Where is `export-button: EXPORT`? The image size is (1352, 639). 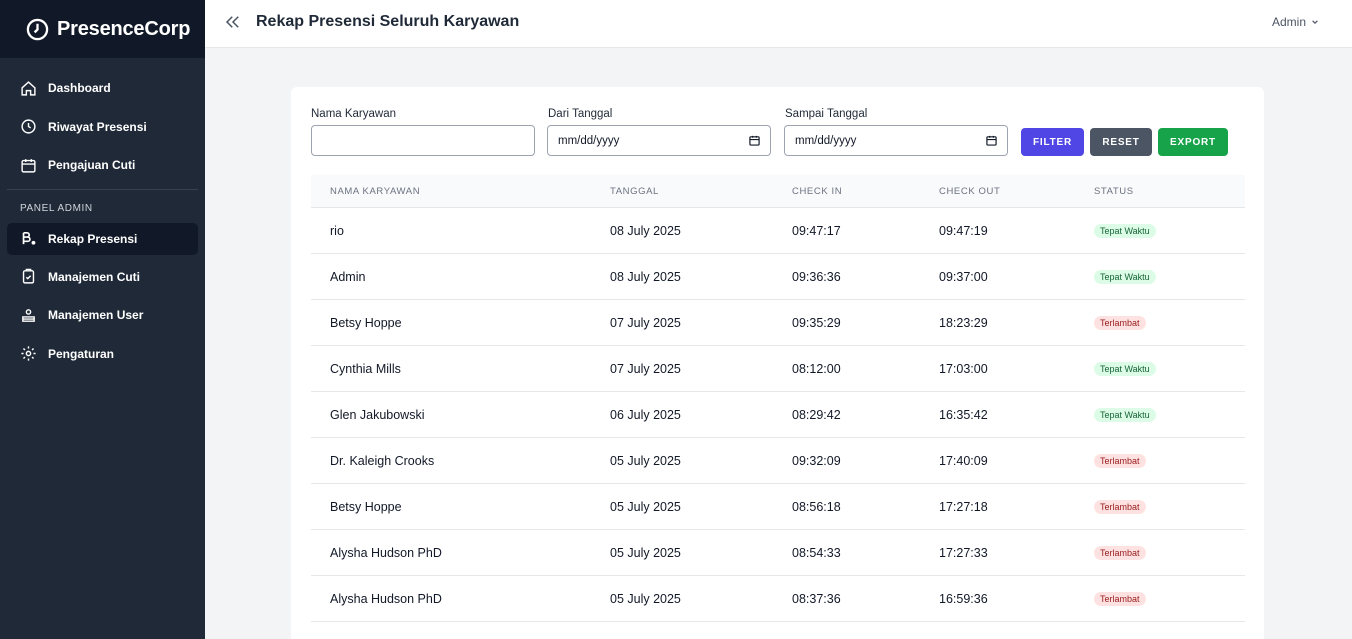
export-button: EXPORT is located at coordinates (1193, 142).